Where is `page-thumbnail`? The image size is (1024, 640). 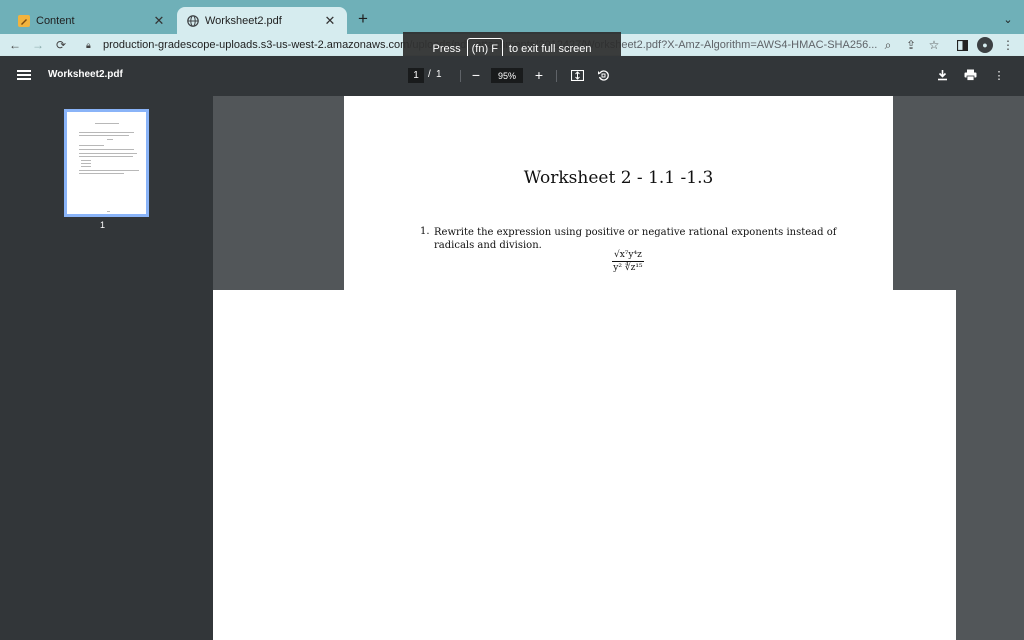
page-thumbnail is located at coordinates (106, 163).